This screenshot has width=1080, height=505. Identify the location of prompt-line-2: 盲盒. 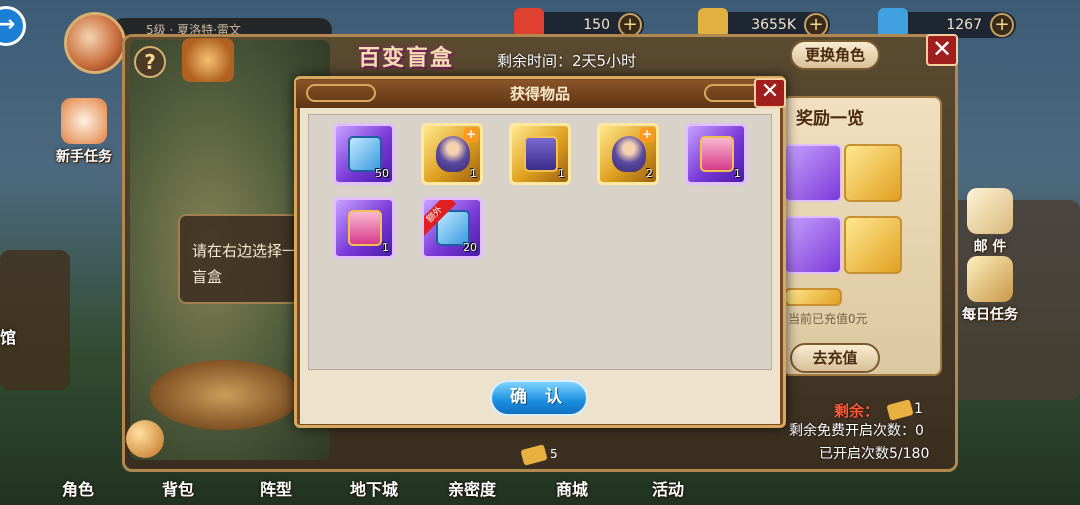
(207, 277).